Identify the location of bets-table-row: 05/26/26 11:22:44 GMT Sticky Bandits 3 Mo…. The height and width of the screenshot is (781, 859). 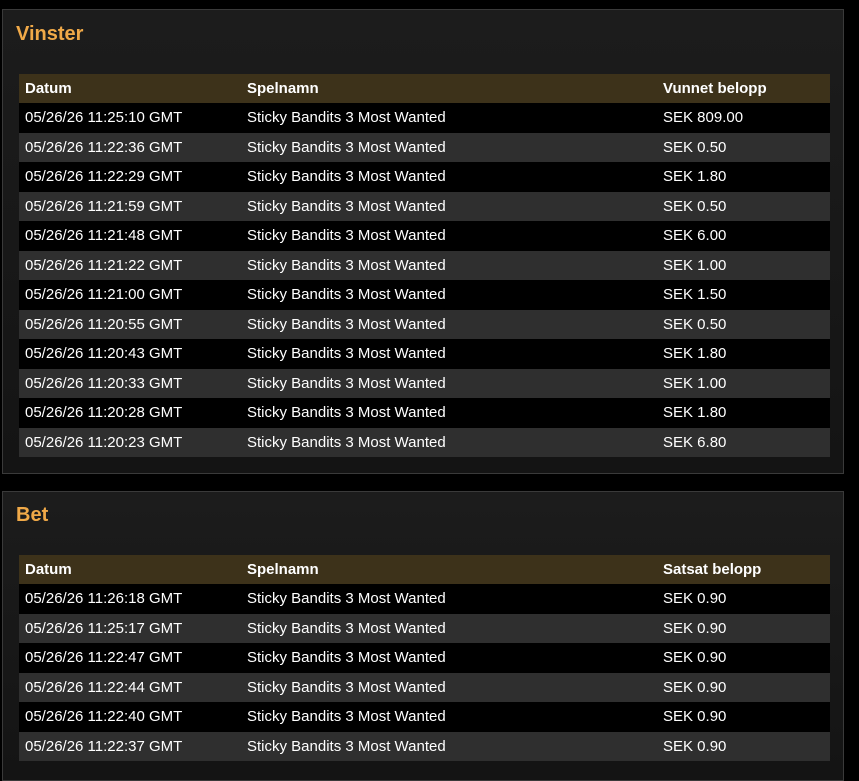
(424, 687).